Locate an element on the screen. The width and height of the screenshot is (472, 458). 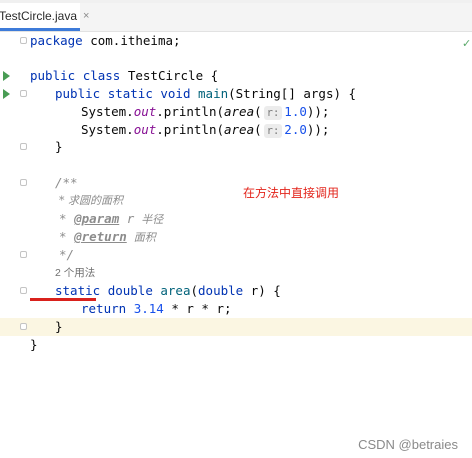
code-line-12: * @return 面积 is located at coordinates (107, 236).